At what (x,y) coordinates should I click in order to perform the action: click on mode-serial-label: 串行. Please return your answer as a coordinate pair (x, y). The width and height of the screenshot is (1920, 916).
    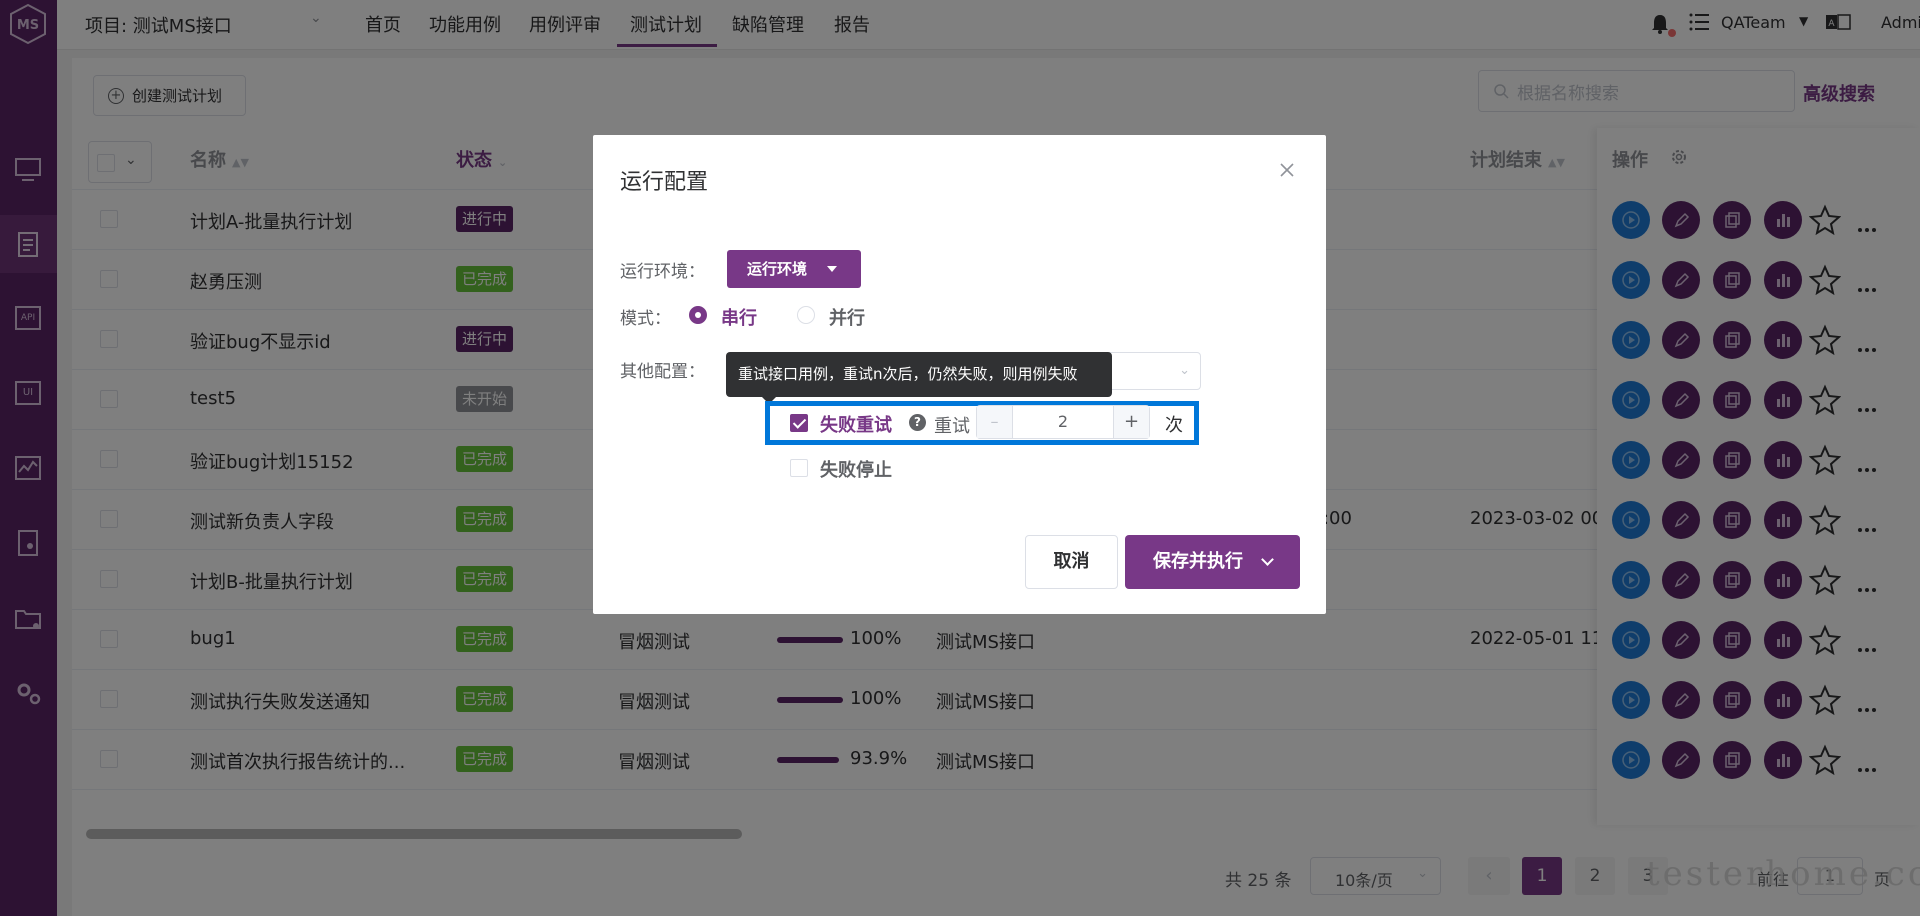
    Looking at the image, I should click on (739, 317).